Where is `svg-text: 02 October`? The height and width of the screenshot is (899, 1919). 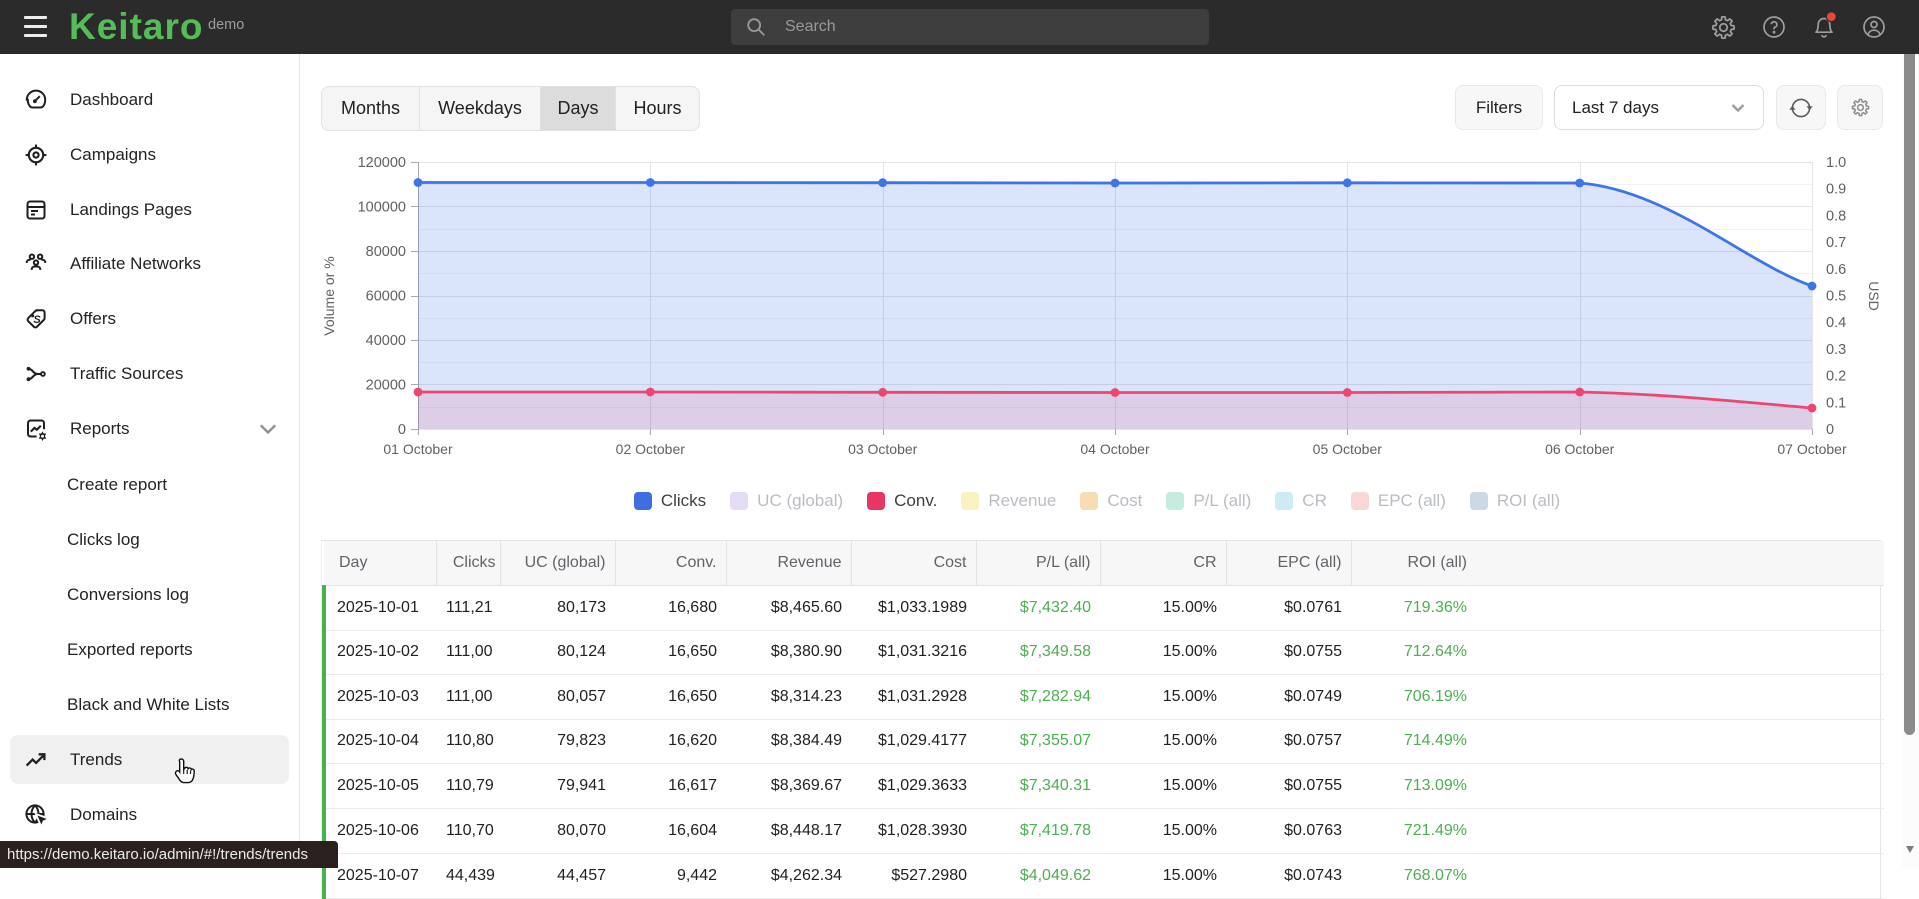
svg-text: 02 October is located at coordinates (651, 449).